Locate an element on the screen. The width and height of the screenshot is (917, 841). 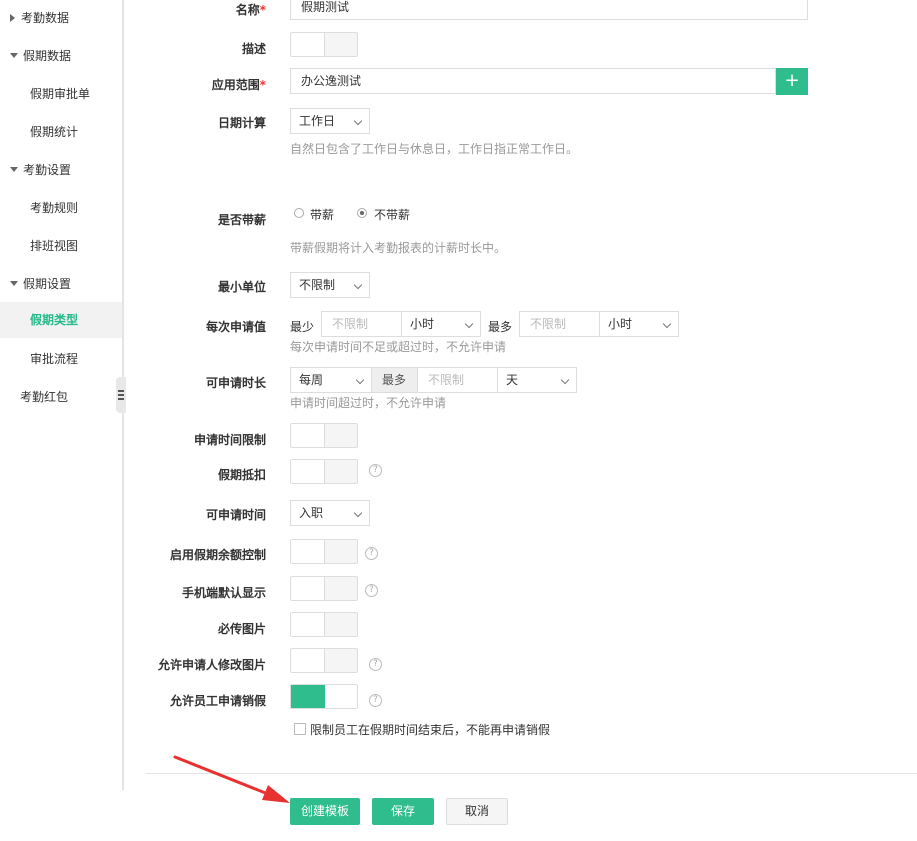
sidebar-item-label: 审批流程 is located at coordinates (54, 359).